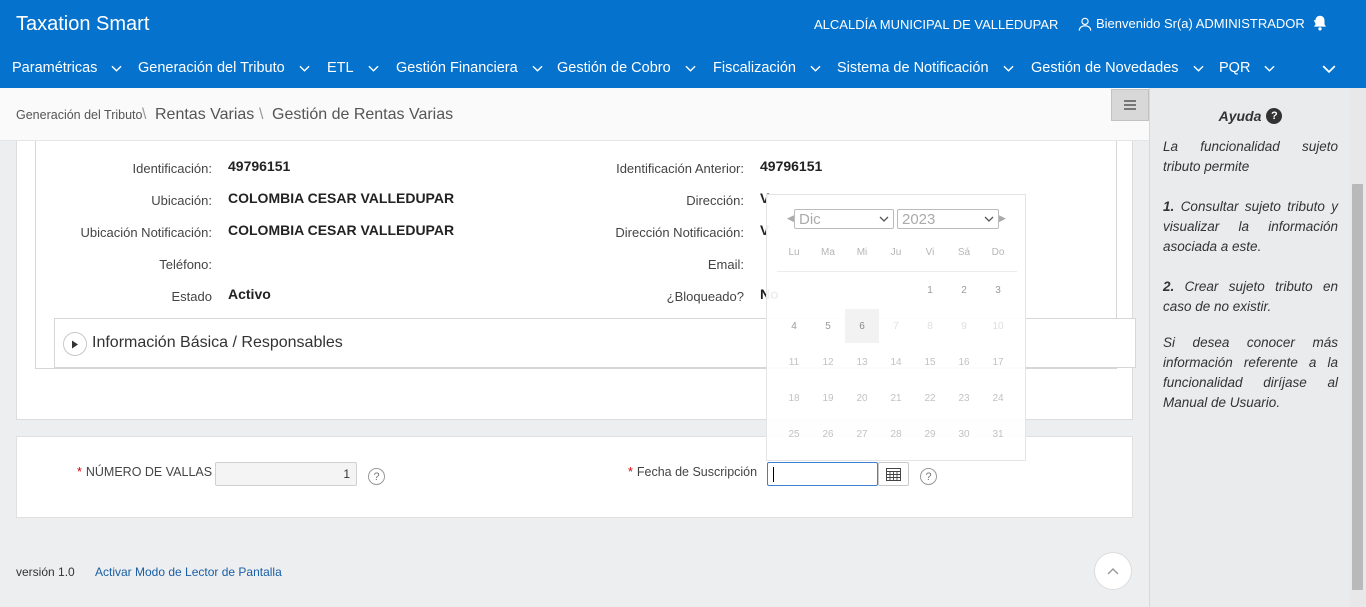  Describe the element at coordinates (1200, 23) in the screenshot. I see `user-menu: Bienvenido Sr(a) ADMINISTRADOR ▼` at that location.